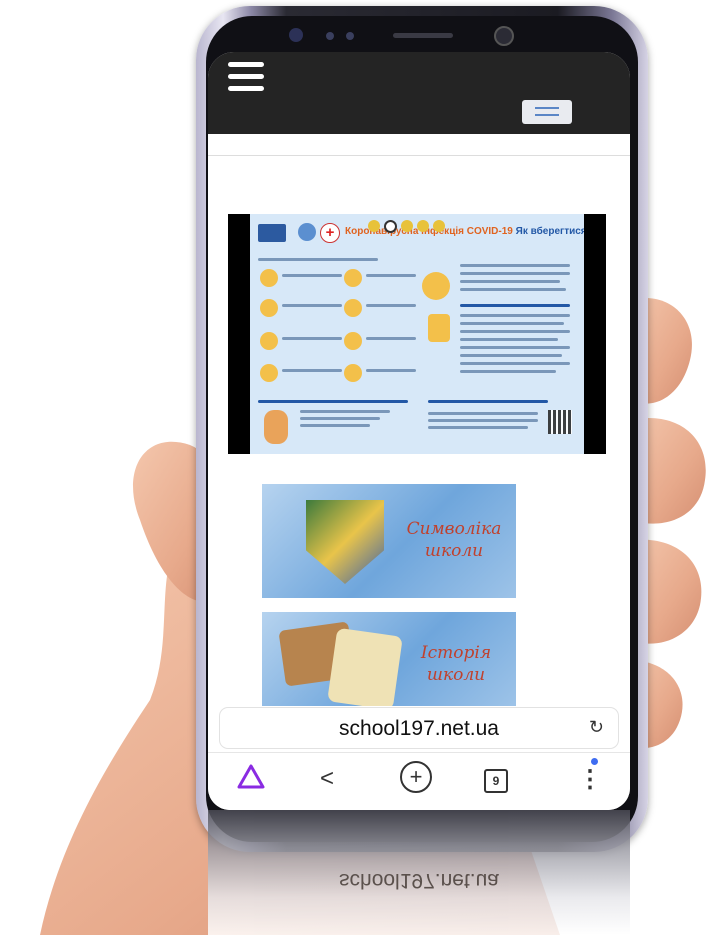 Image resolution: width=711 pixels, height=935 pixels. I want to click on reload-icon: ↻, so click(596, 727).